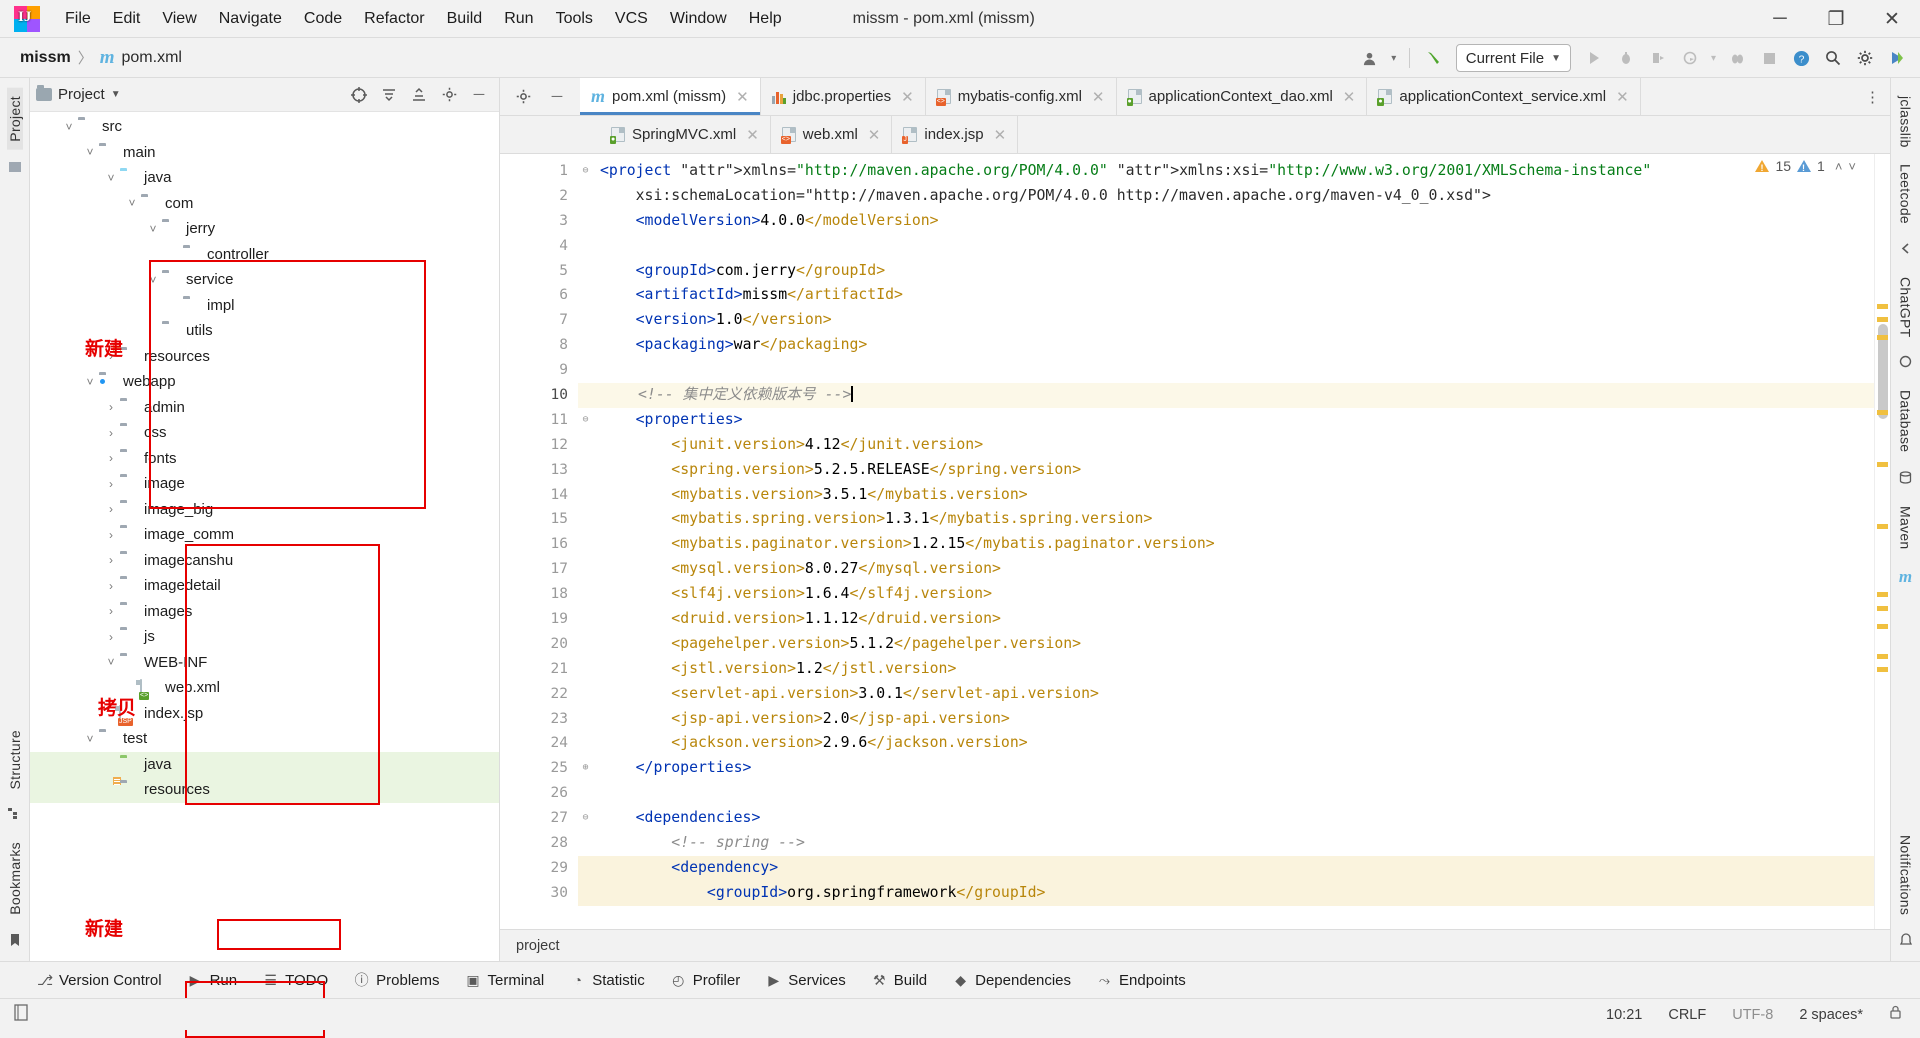 This screenshot has width=1920, height=1038. I want to click on code-line: <groupId>org.springframework</groupId>, so click(1226, 893).